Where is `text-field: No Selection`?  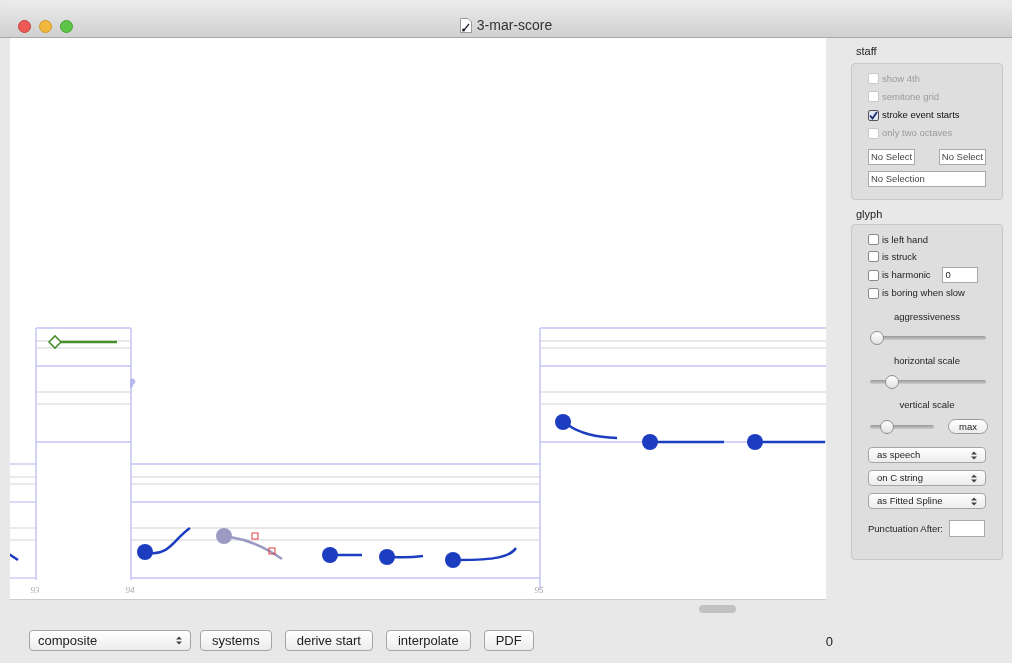 text-field: No Selection is located at coordinates (927, 178).